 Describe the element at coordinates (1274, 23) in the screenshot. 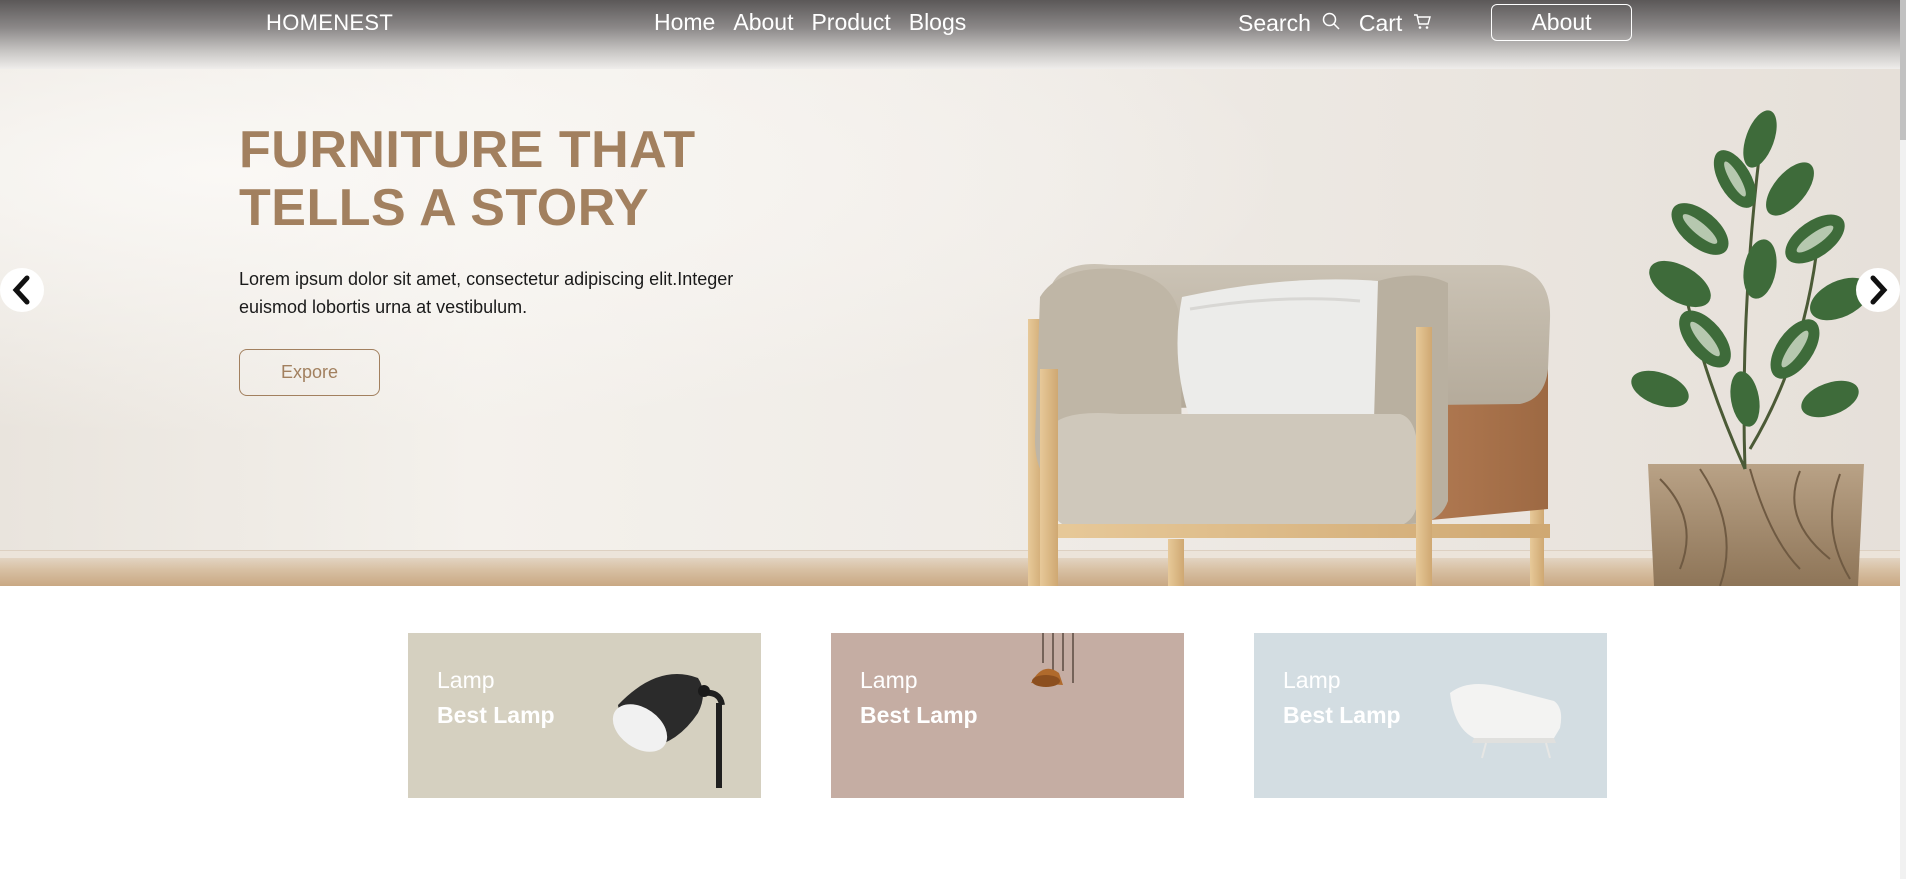

I see `search-link: Search` at that location.